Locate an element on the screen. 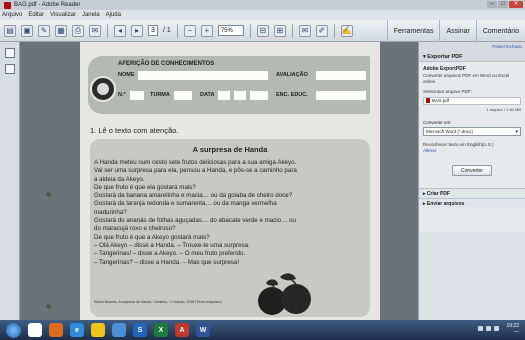 The height and width of the screenshot is (340, 525). clock: 19:22 — is located at coordinates (512, 329).